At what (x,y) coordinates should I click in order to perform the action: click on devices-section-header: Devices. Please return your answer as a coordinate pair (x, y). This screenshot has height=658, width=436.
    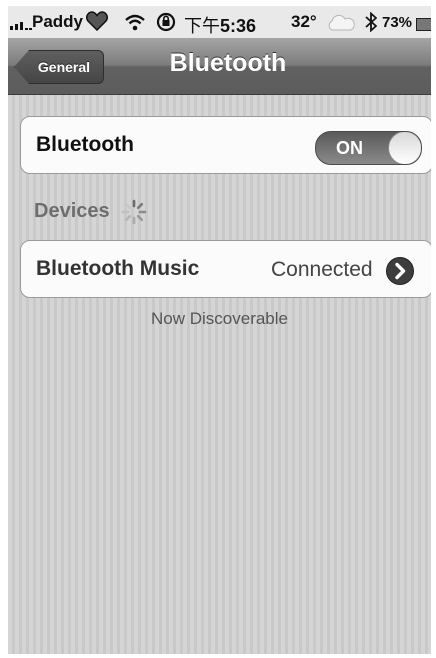
    Looking at the image, I should click on (72, 211).